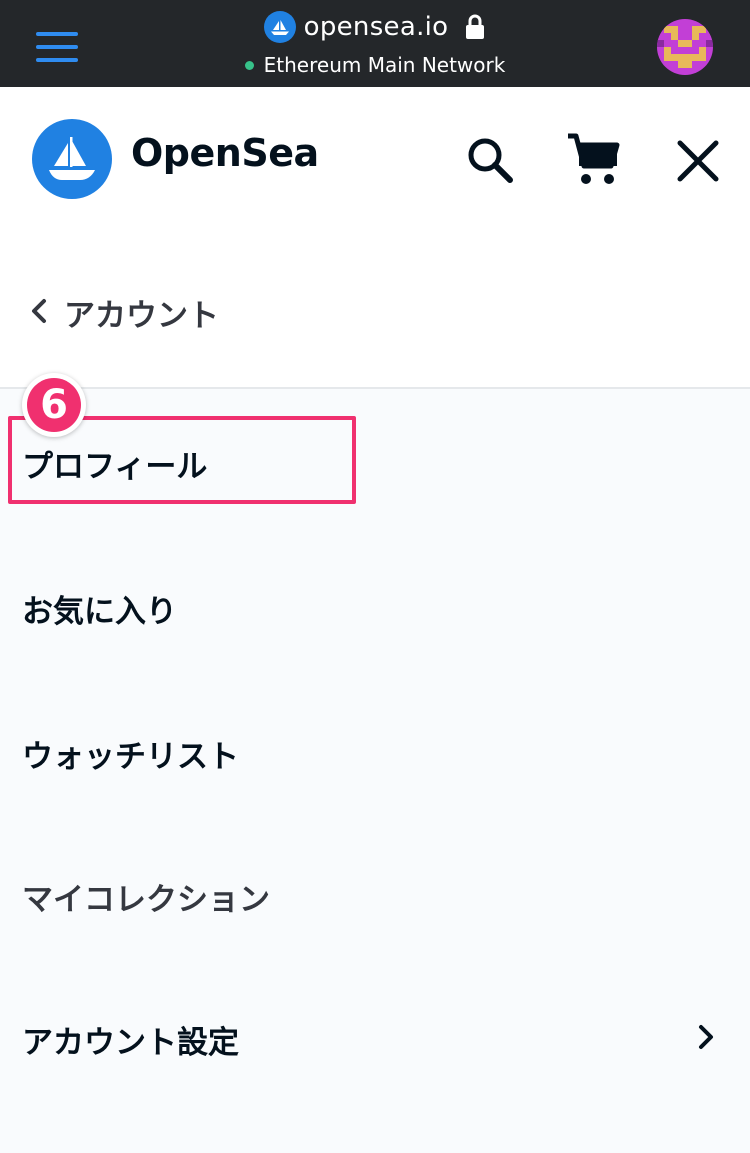 Image resolution: width=750 pixels, height=1153 pixels. I want to click on menu-item-label: プロフィール, so click(115, 467).